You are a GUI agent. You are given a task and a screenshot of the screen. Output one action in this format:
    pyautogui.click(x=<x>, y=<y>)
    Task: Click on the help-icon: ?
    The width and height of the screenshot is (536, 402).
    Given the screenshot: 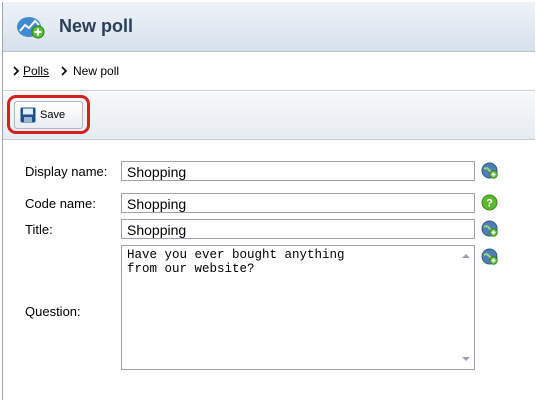 What is the action you would take?
    pyautogui.click(x=489, y=202)
    